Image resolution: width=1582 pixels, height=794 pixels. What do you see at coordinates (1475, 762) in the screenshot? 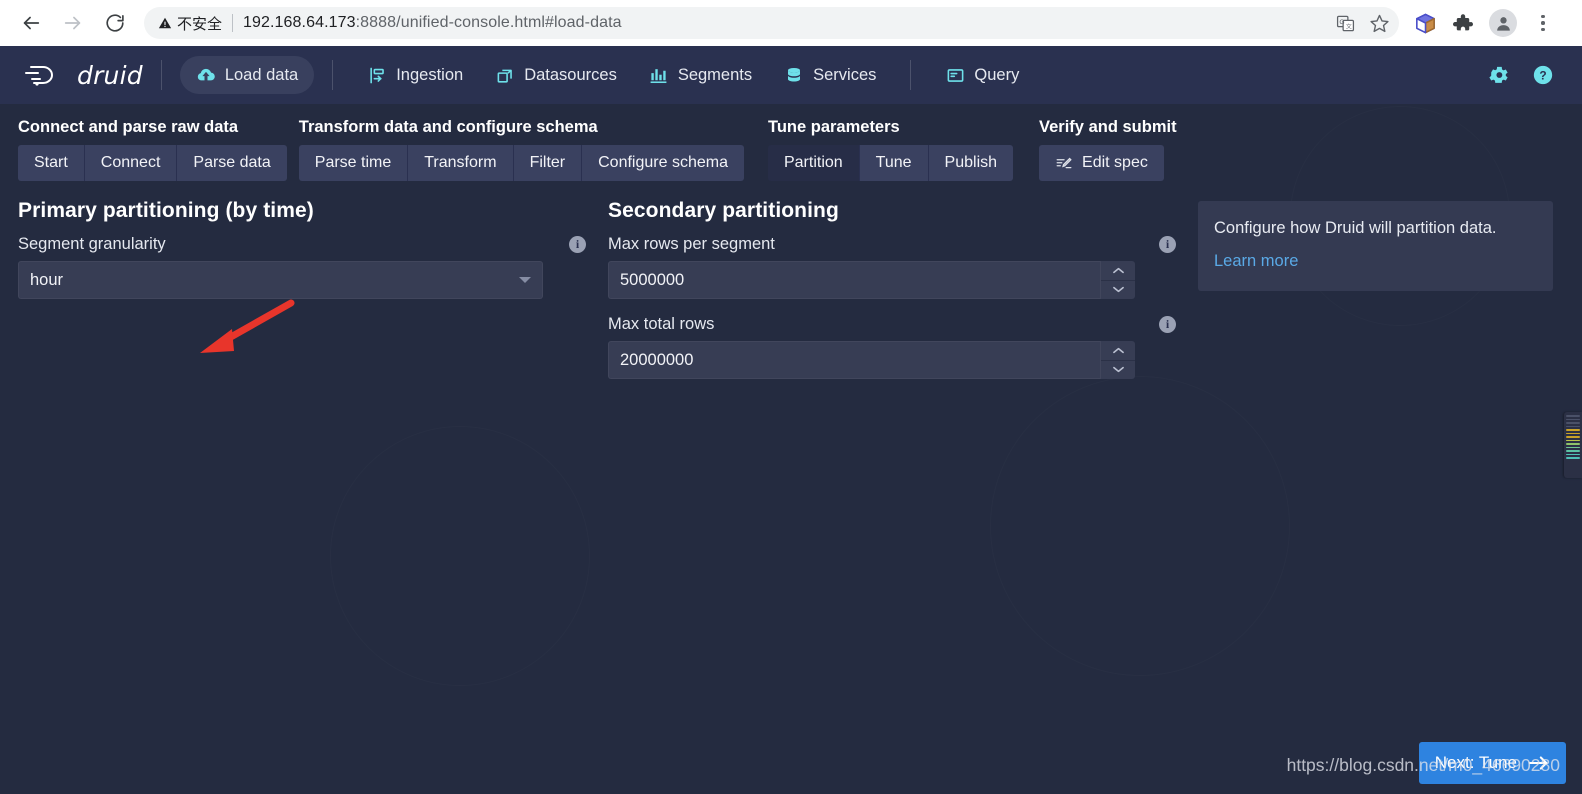
I see `next-button-label: Next: Tune` at bounding box center [1475, 762].